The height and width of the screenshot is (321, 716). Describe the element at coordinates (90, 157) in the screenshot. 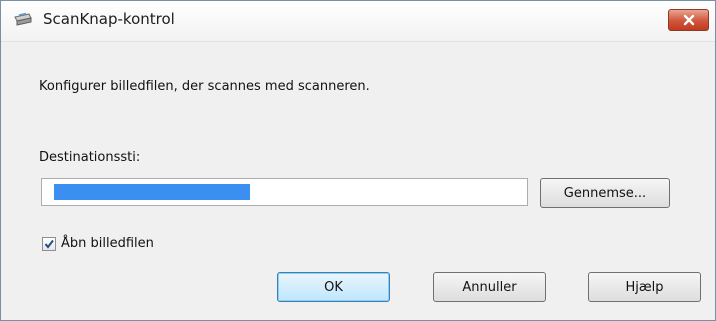

I see `destination-label: Destinationssti:` at that location.